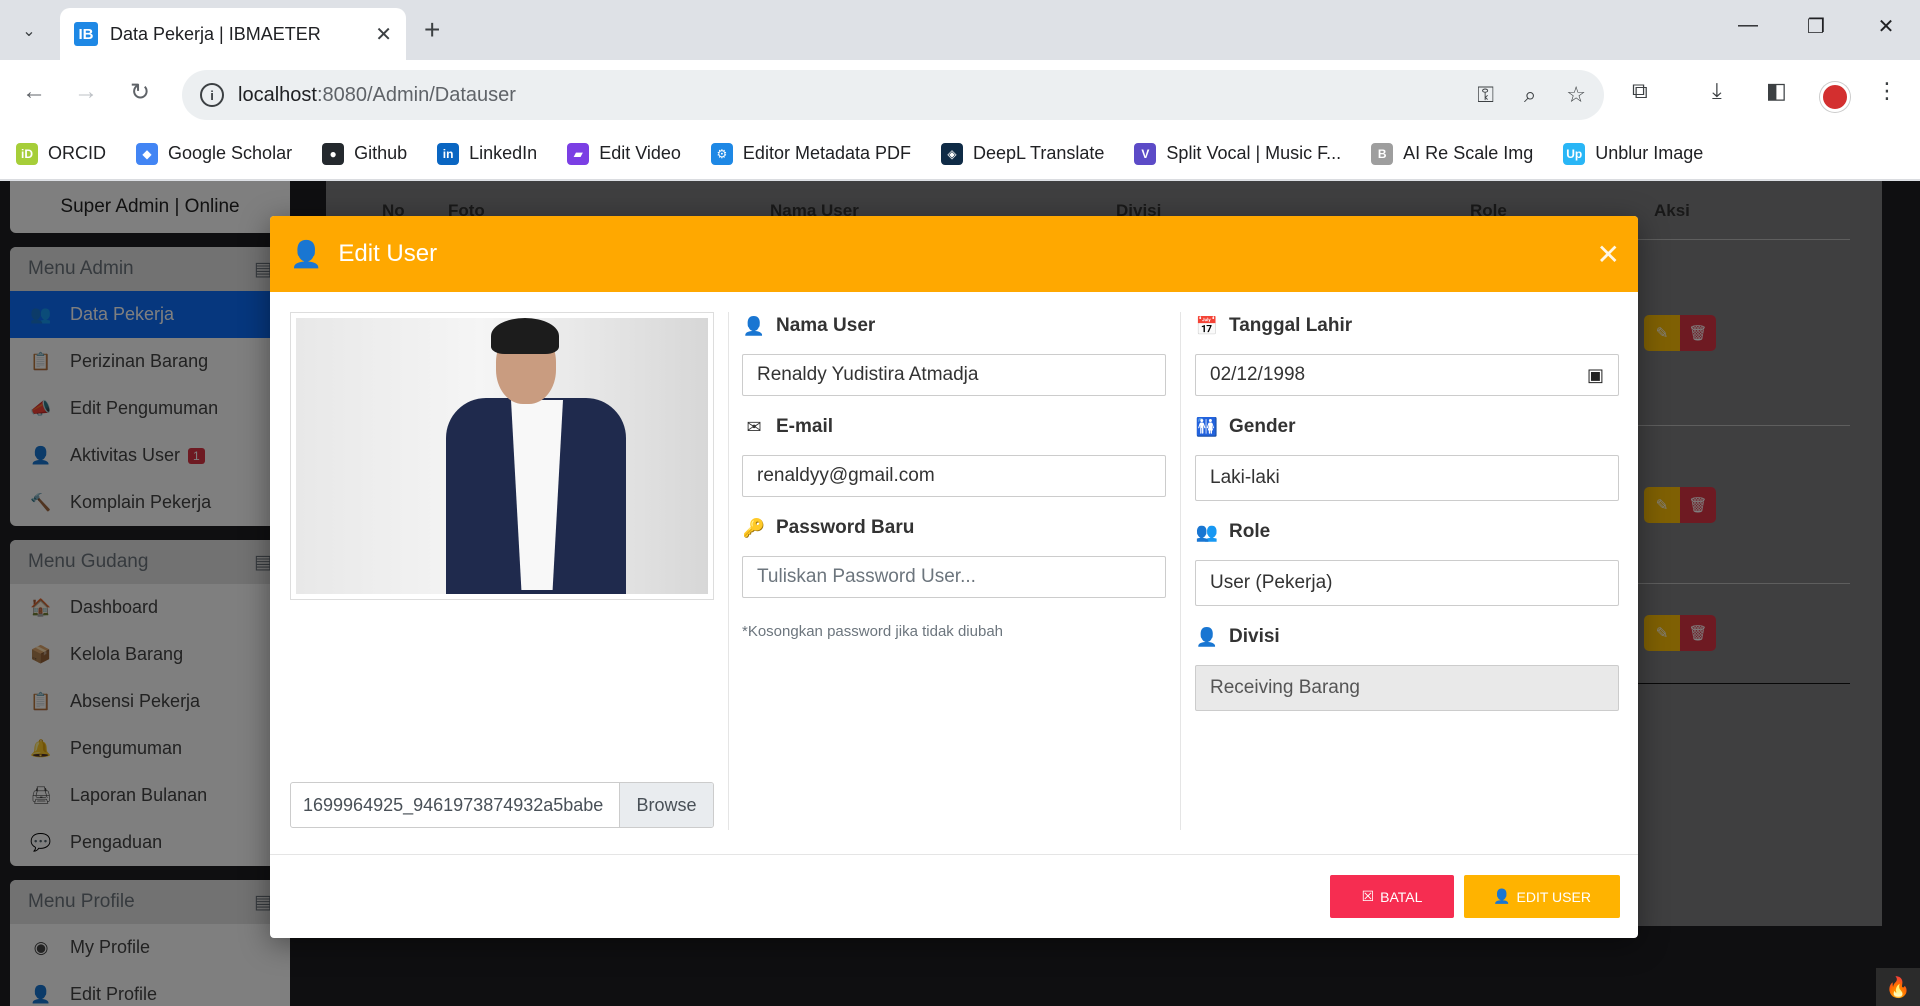  Describe the element at coordinates (150, 408) in the screenshot. I see `sidebar-item: 📣 Edit Pengumuman` at that location.